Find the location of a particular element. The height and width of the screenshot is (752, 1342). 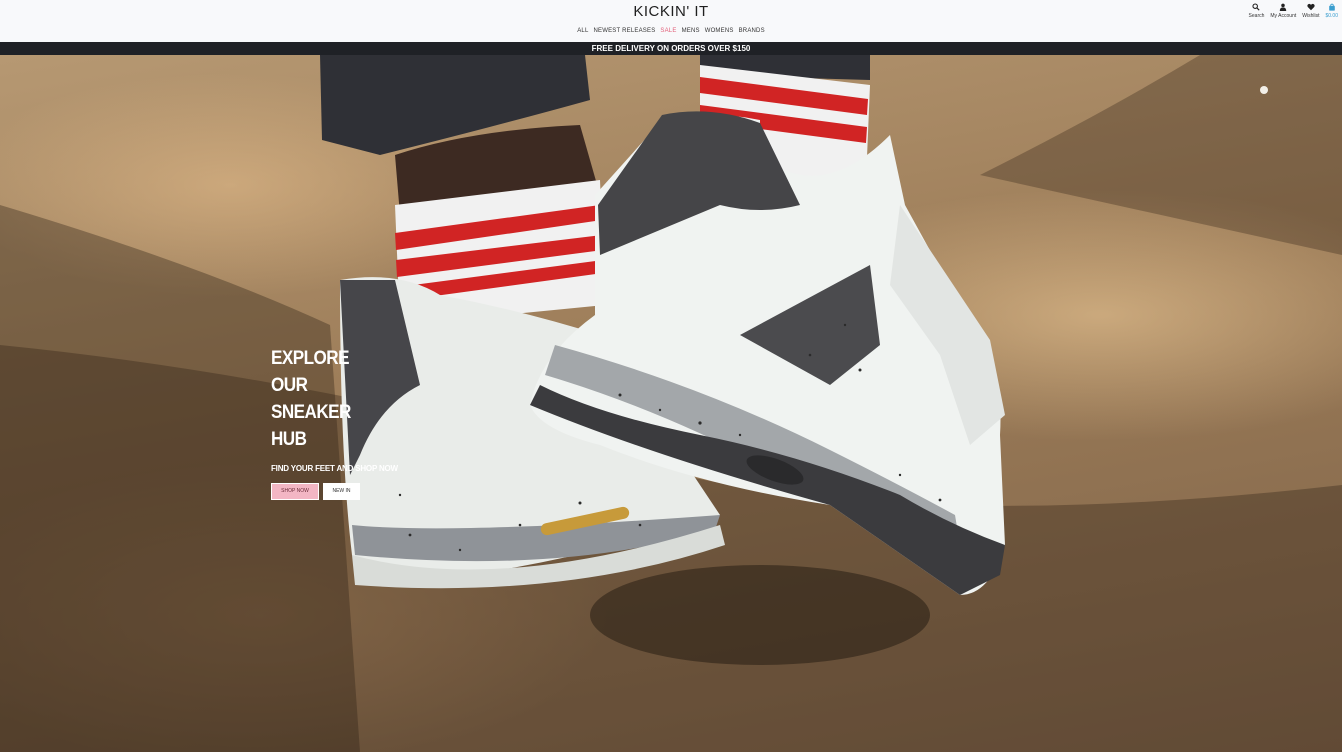

account-label: My Account is located at coordinates (1283, 16).